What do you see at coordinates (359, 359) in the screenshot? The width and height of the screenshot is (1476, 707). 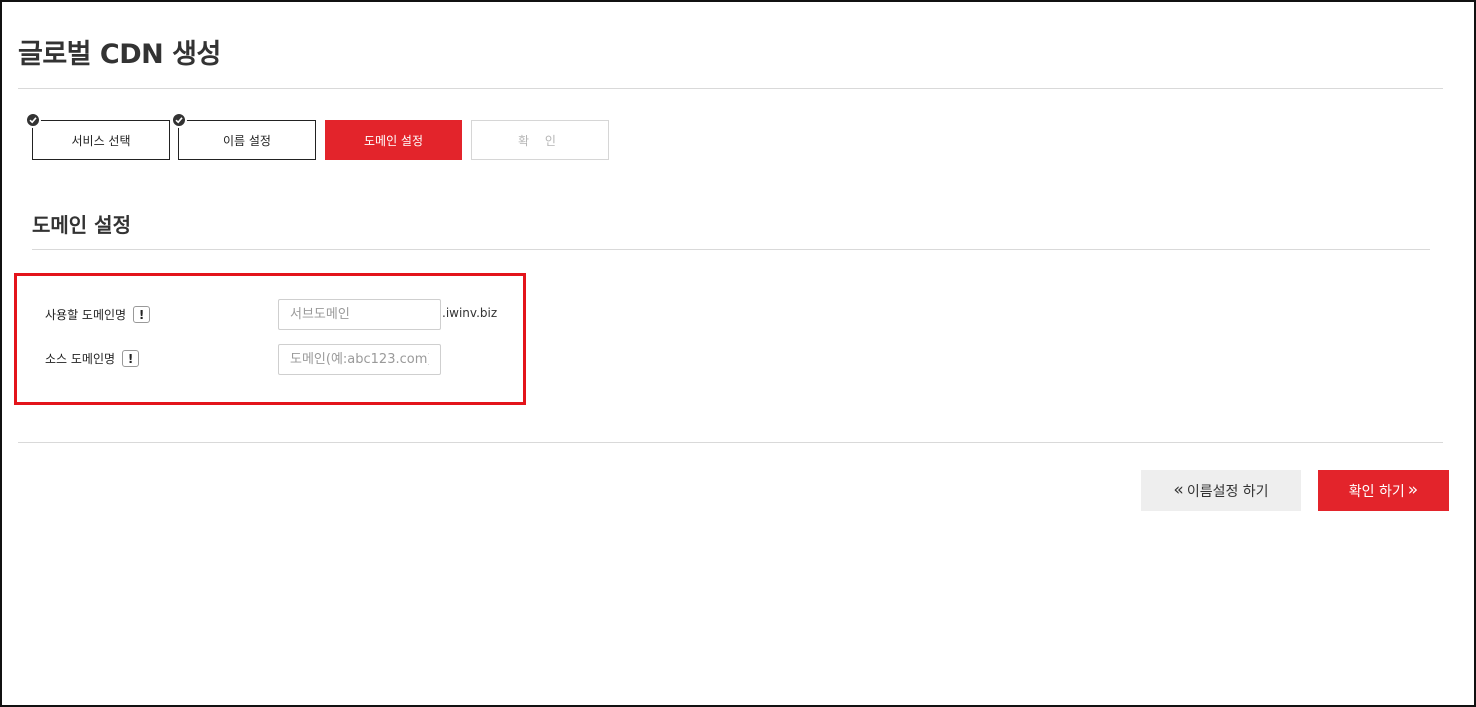 I see `source-domain-input` at bounding box center [359, 359].